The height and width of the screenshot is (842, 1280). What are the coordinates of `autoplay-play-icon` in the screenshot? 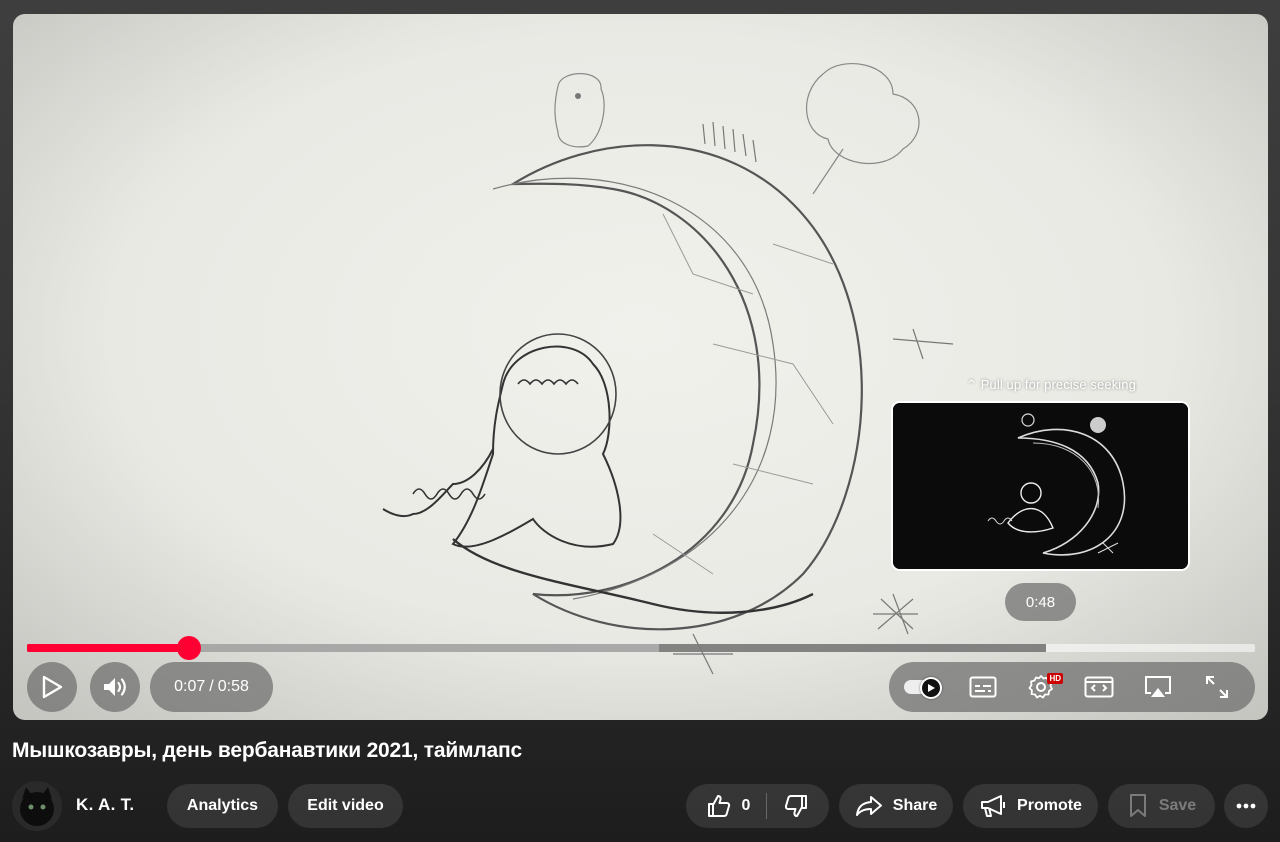 It's located at (931, 688).